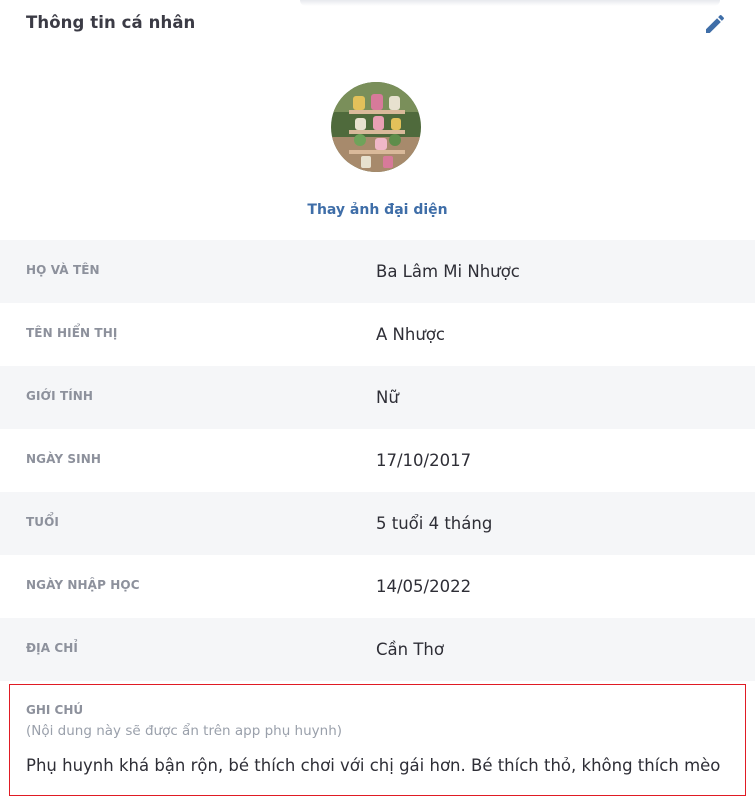 This screenshot has height=797, width=755. What do you see at coordinates (60, 396) in the screenshot?
I see `field-label: GIỚI TÍNH` at bounding box center [60, 396].